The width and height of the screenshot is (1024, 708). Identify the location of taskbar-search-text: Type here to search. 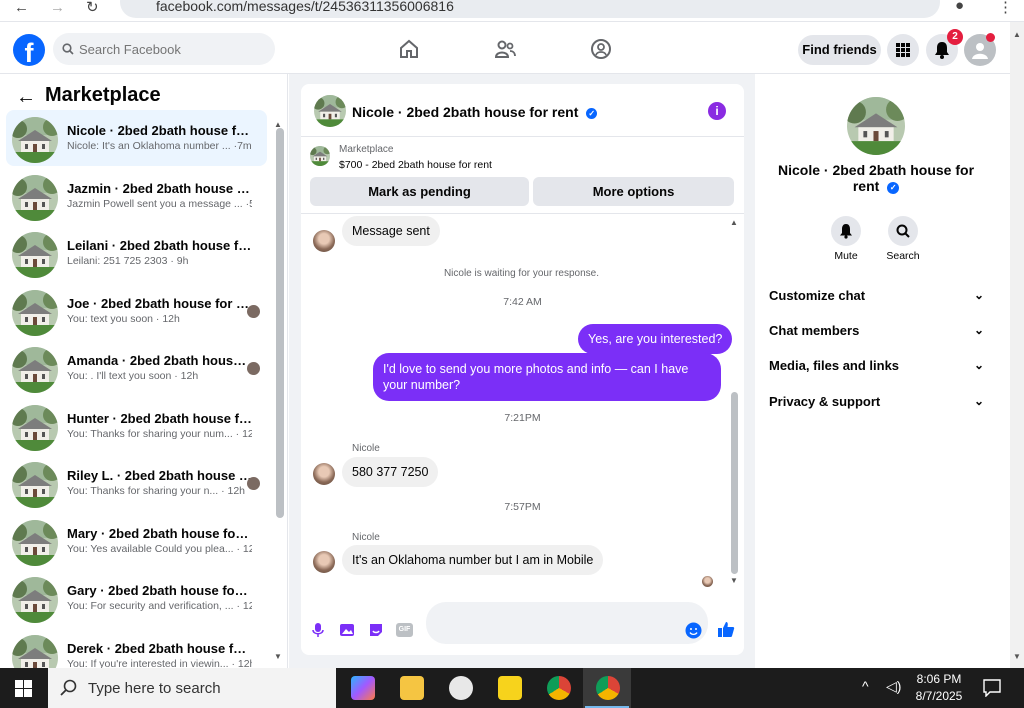
(154, 688).